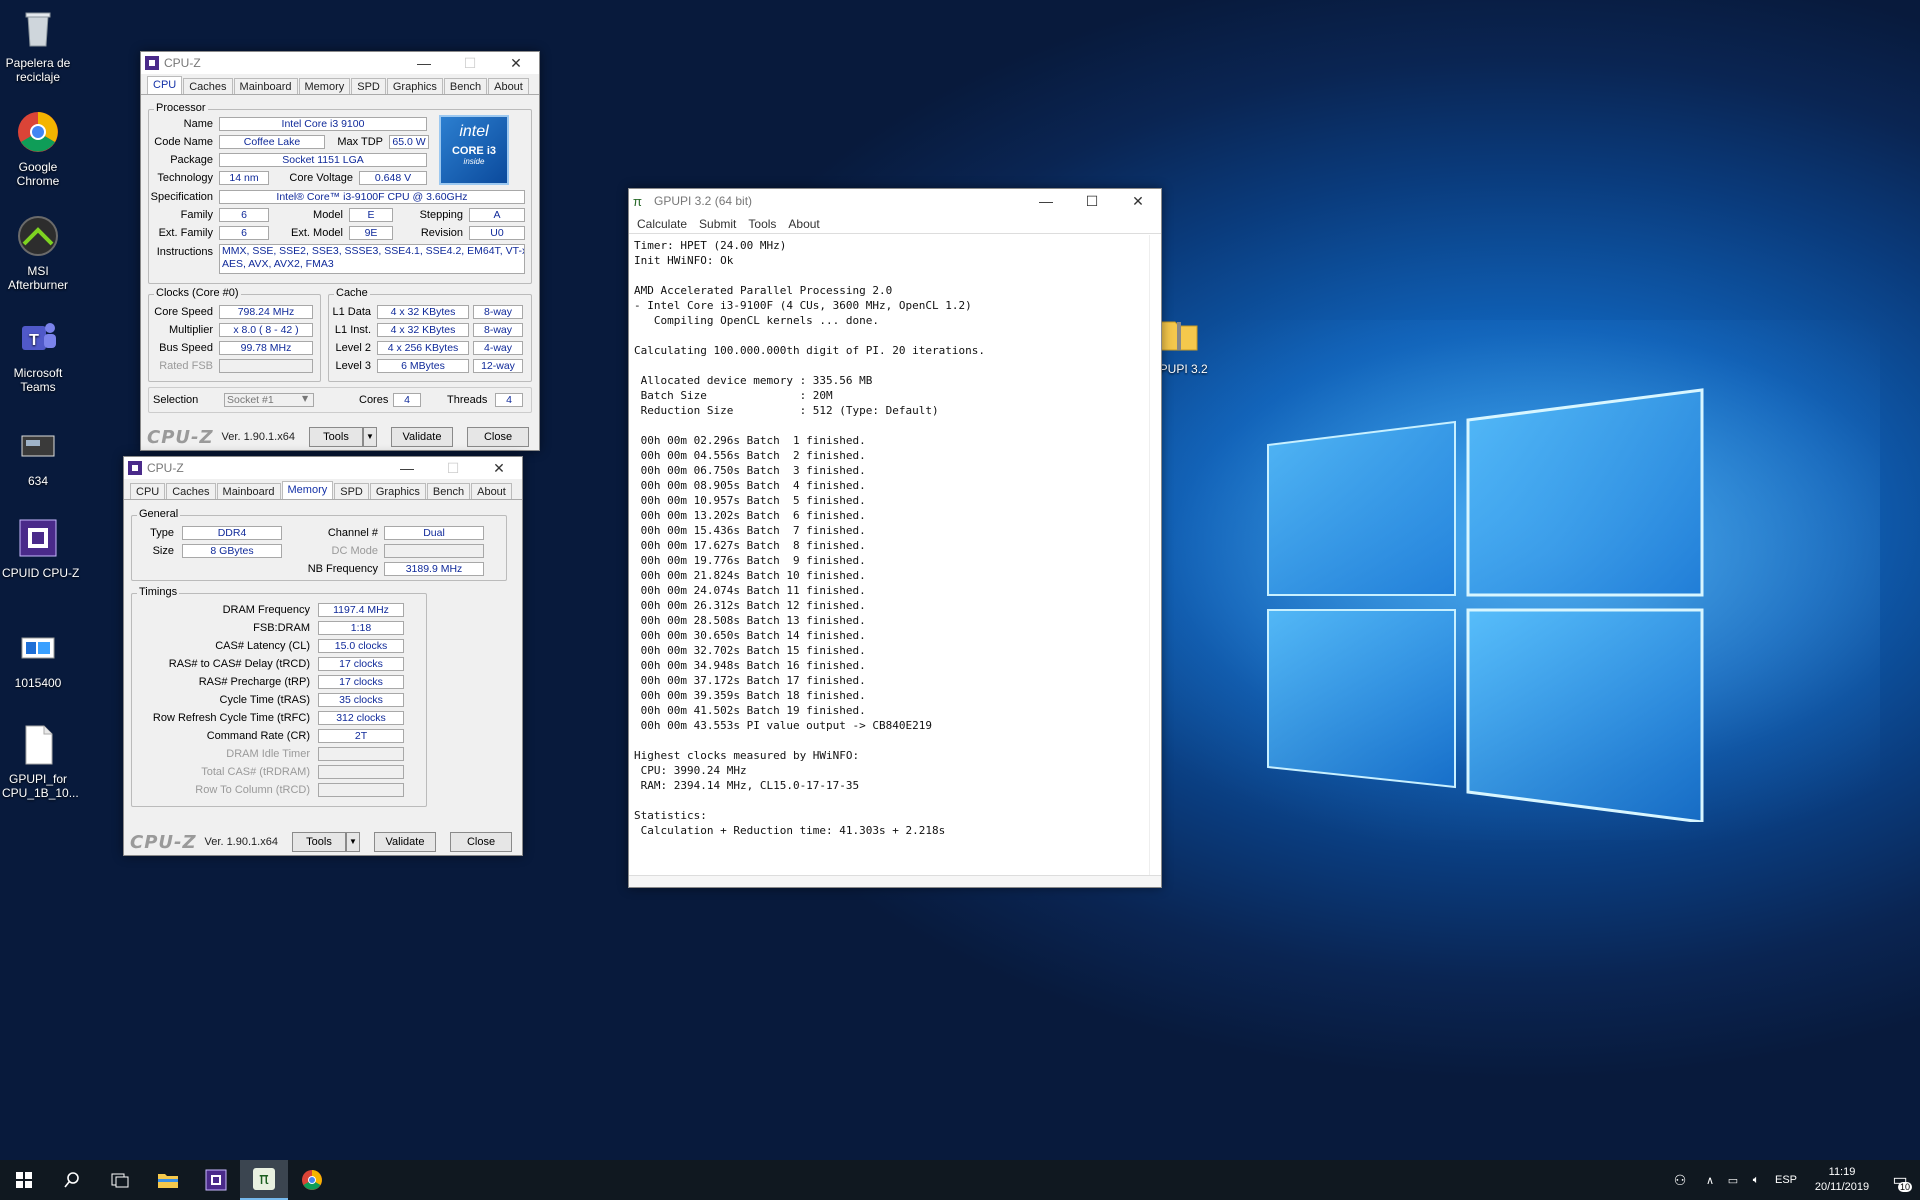 The image size is (1920, 1200). I want to click on start-icon, so click(24, 1180).